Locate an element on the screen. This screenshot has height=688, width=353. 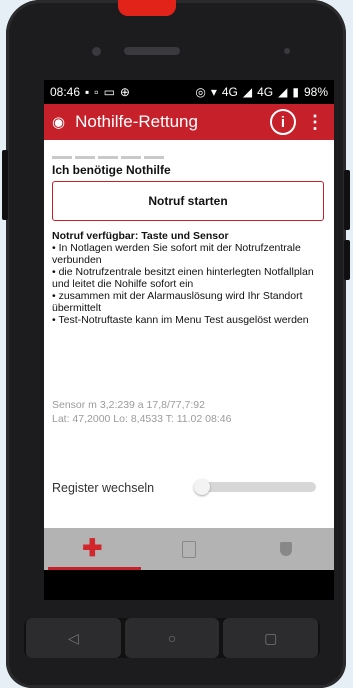
side-button-right-lower is located at coordinates (347, 260).